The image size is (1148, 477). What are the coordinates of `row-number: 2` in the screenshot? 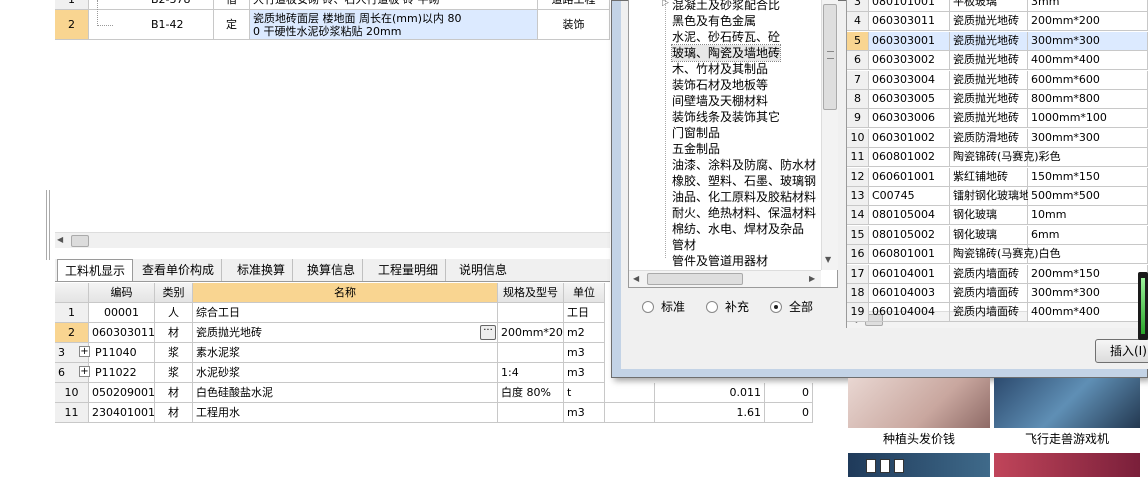 It's located at (72, 25).